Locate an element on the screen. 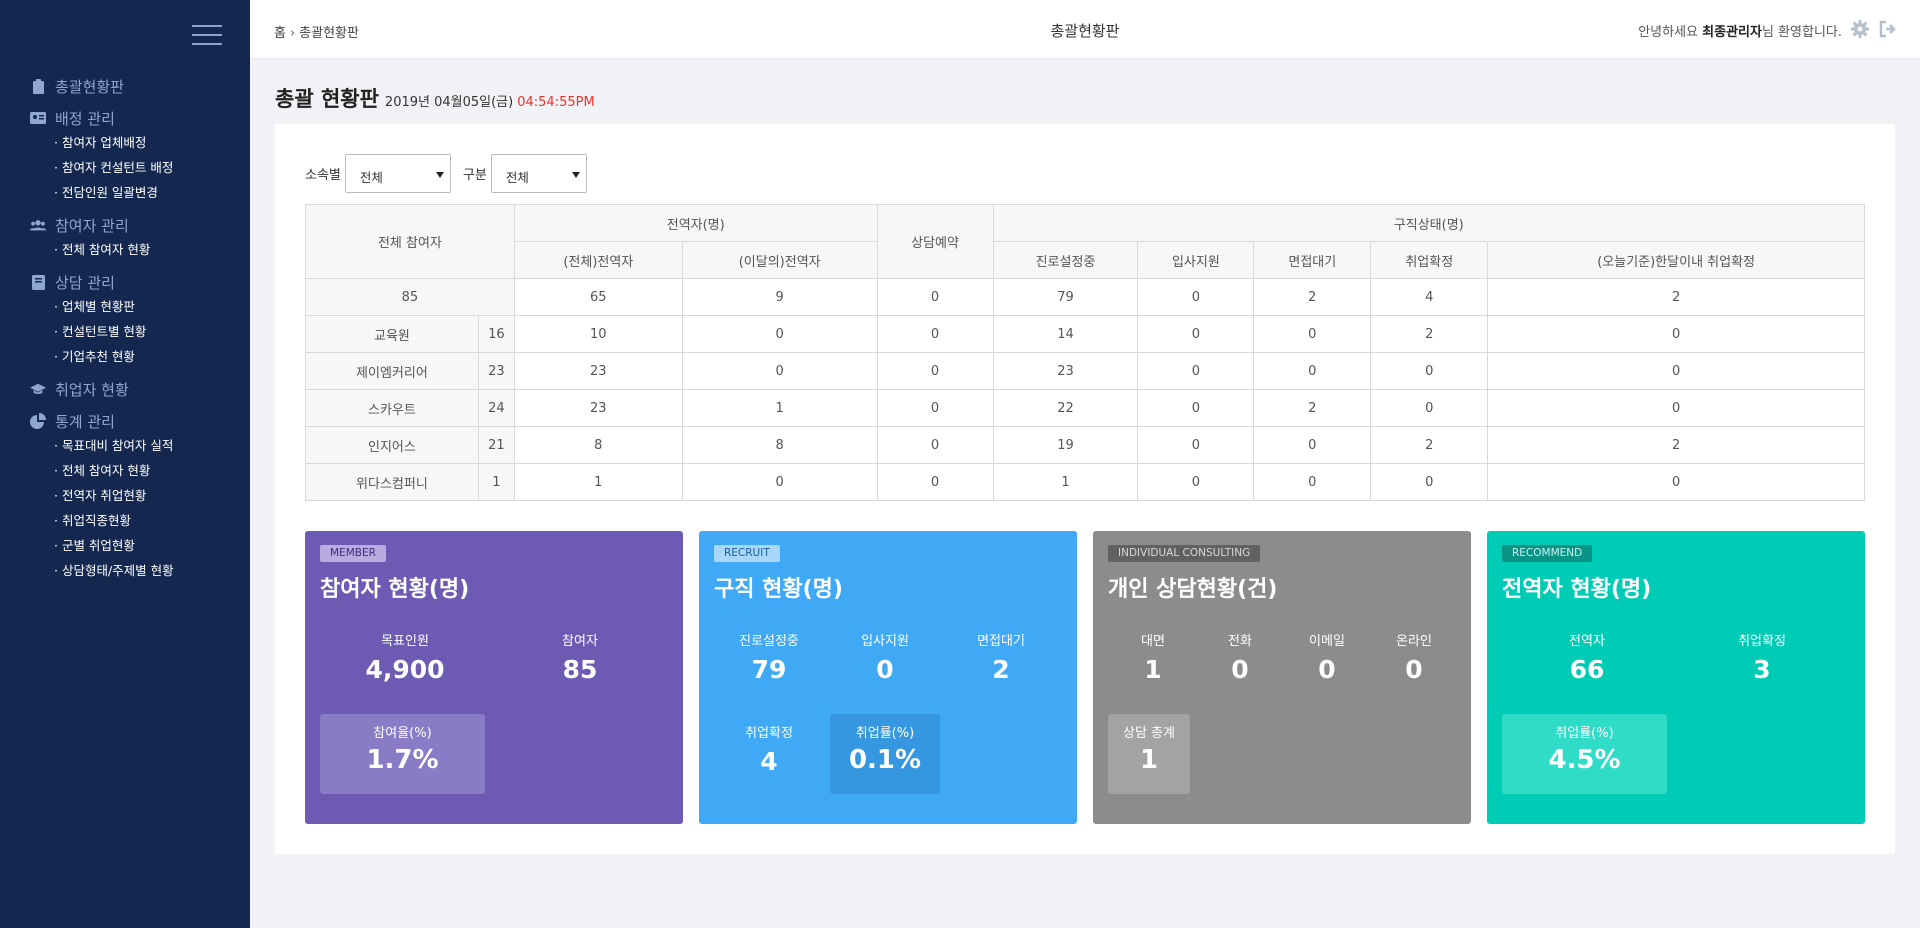  table-cell: 9 is located at coordinates (779, 297).